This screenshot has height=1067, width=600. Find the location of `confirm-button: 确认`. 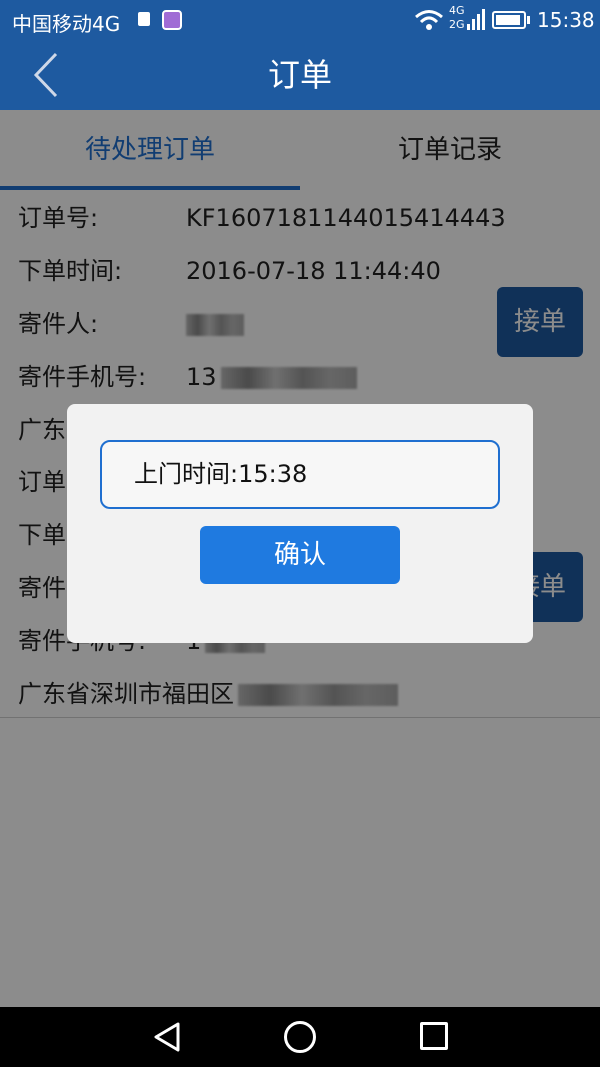

confirm-button: 确认 is located at coordinates (300, 555).